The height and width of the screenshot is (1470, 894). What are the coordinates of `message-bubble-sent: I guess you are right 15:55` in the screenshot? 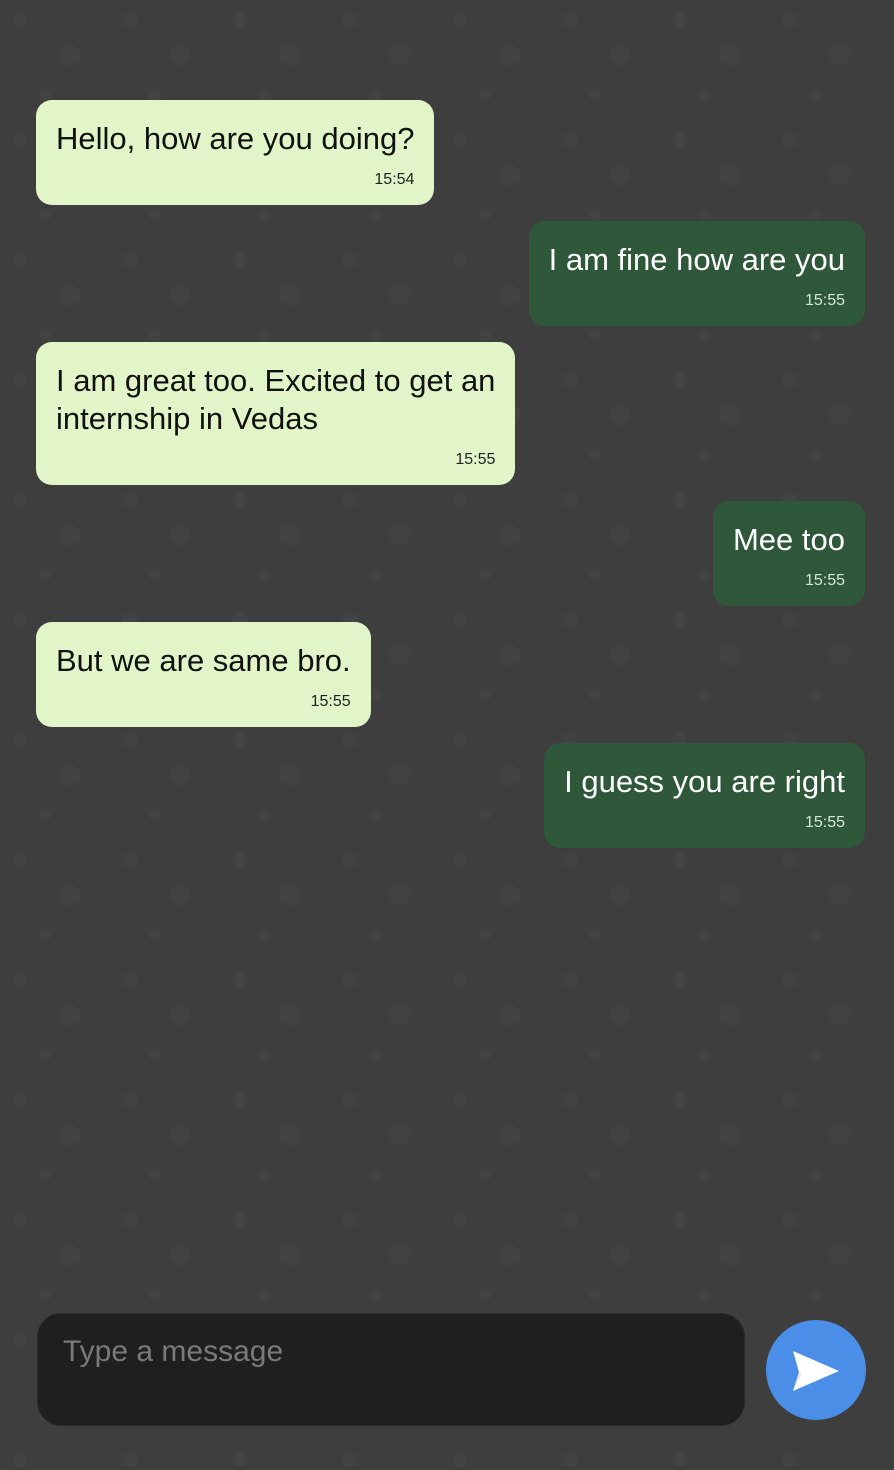 It's located at (704, 795).